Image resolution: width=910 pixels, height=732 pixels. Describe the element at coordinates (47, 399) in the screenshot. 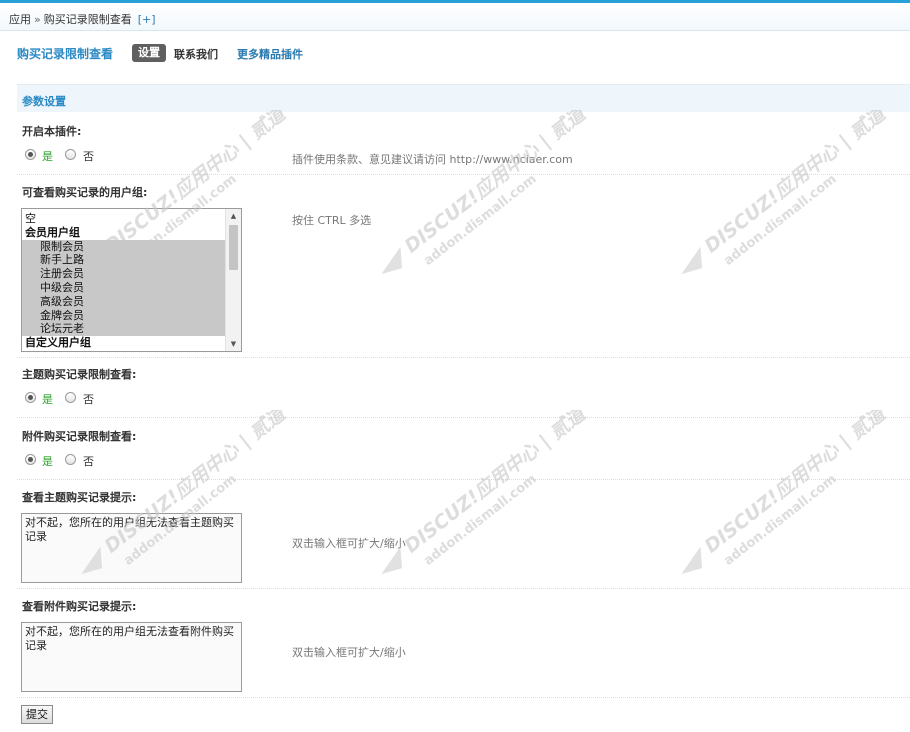

I see `thread-limit-yes-label: 是` at that location.